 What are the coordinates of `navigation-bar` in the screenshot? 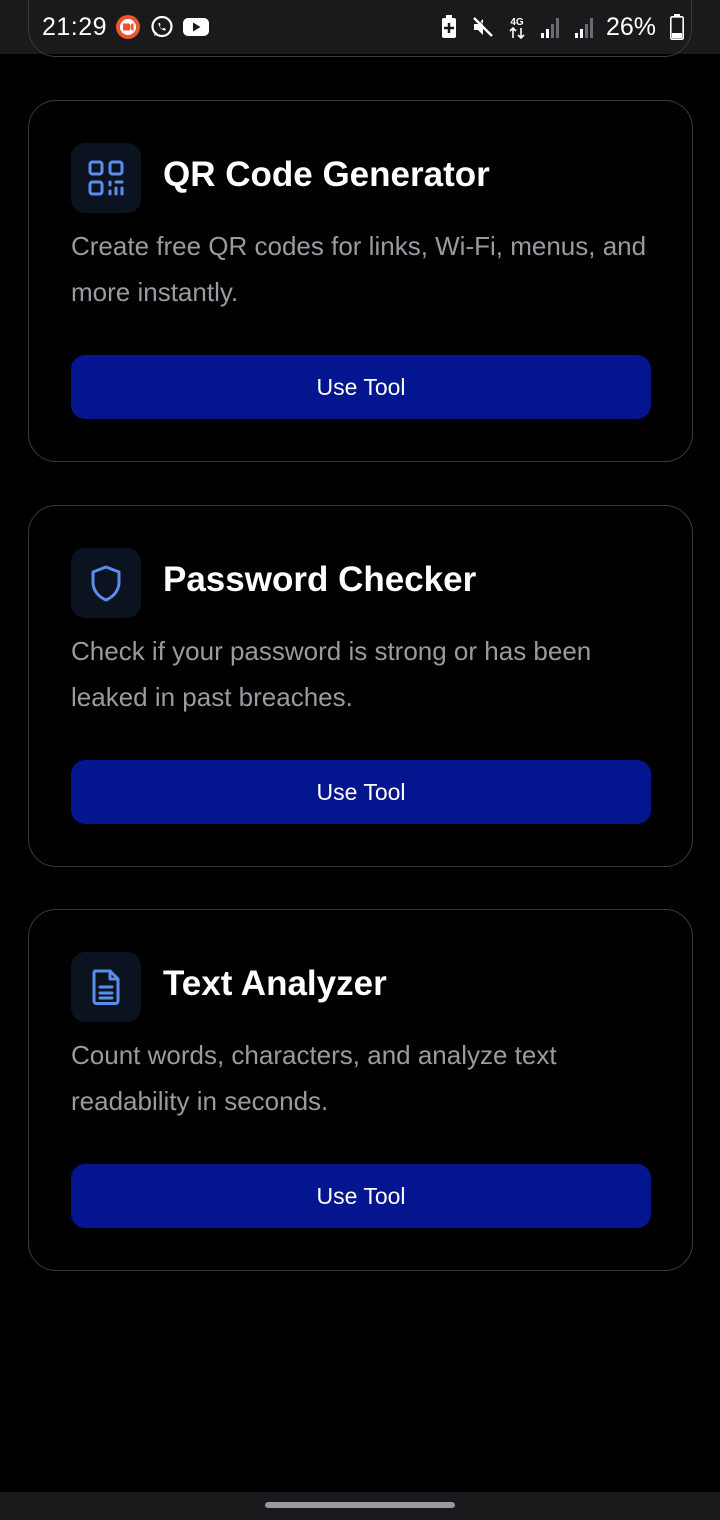 It's located at (360, 1506).